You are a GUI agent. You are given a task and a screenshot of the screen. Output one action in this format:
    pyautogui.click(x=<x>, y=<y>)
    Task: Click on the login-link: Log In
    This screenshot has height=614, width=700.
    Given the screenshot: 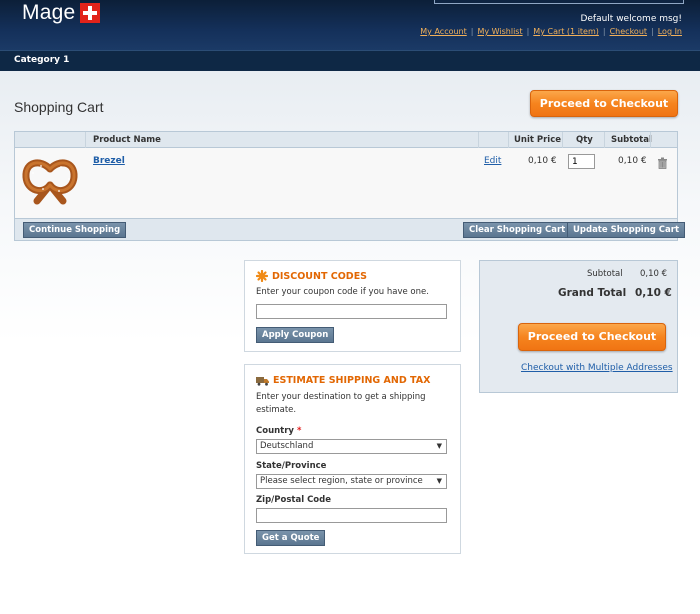 What is the action you would take?
    pyautogui.click(x=670, y=31)
    